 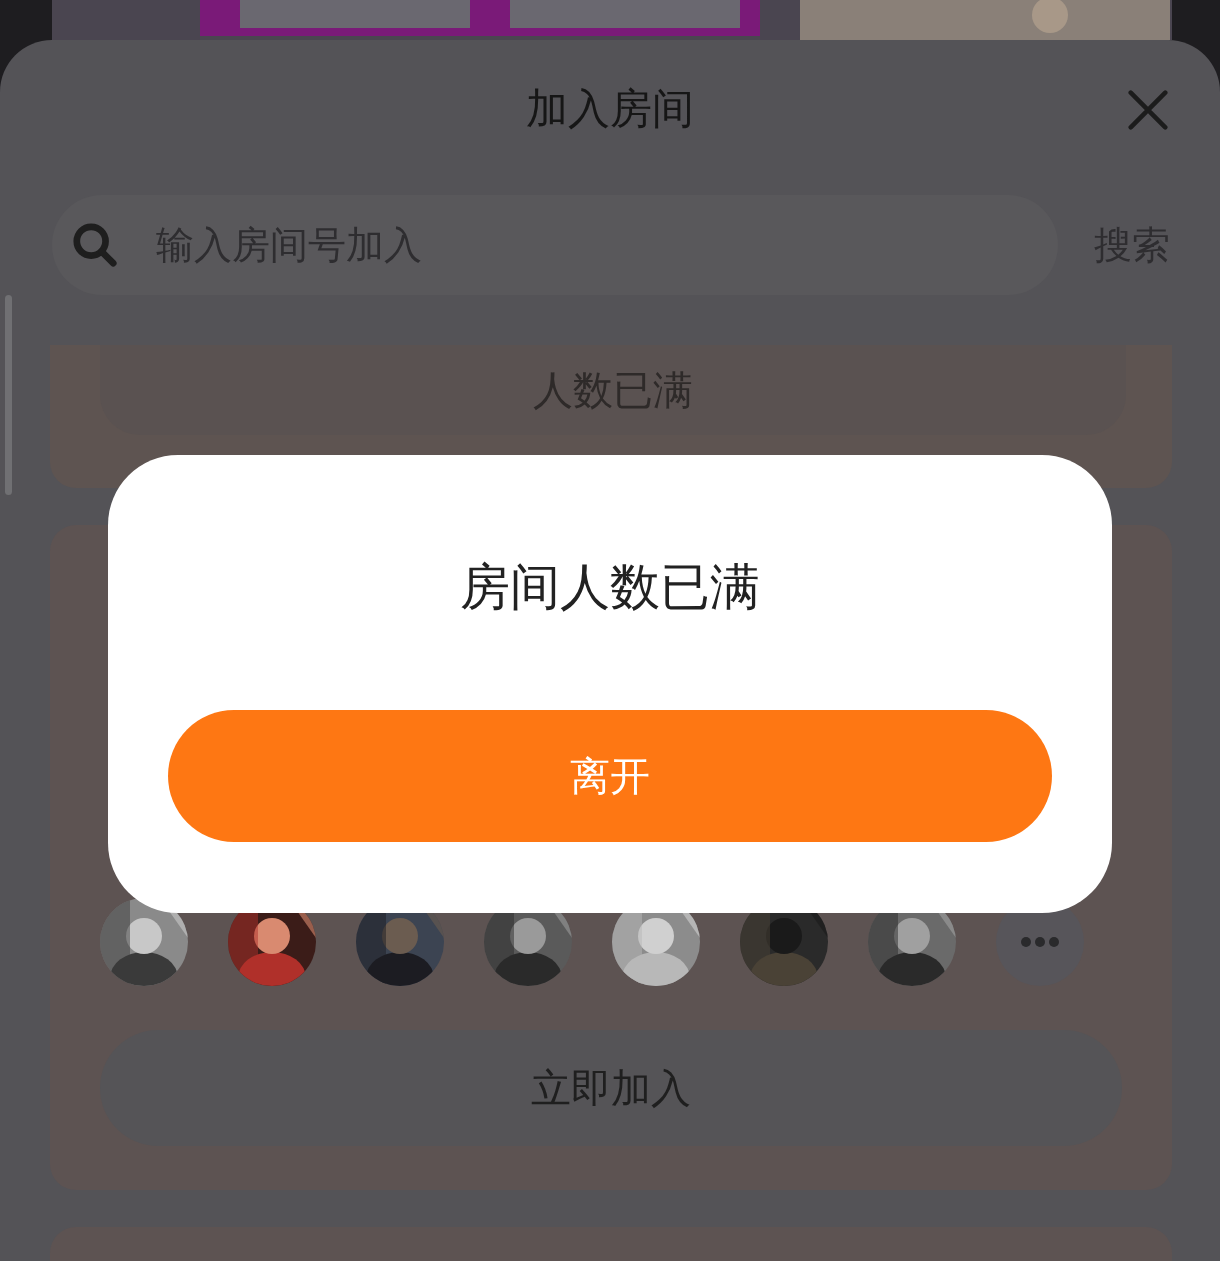 I want to click on join-button: 立即加入, so click(x=611, y=1088).